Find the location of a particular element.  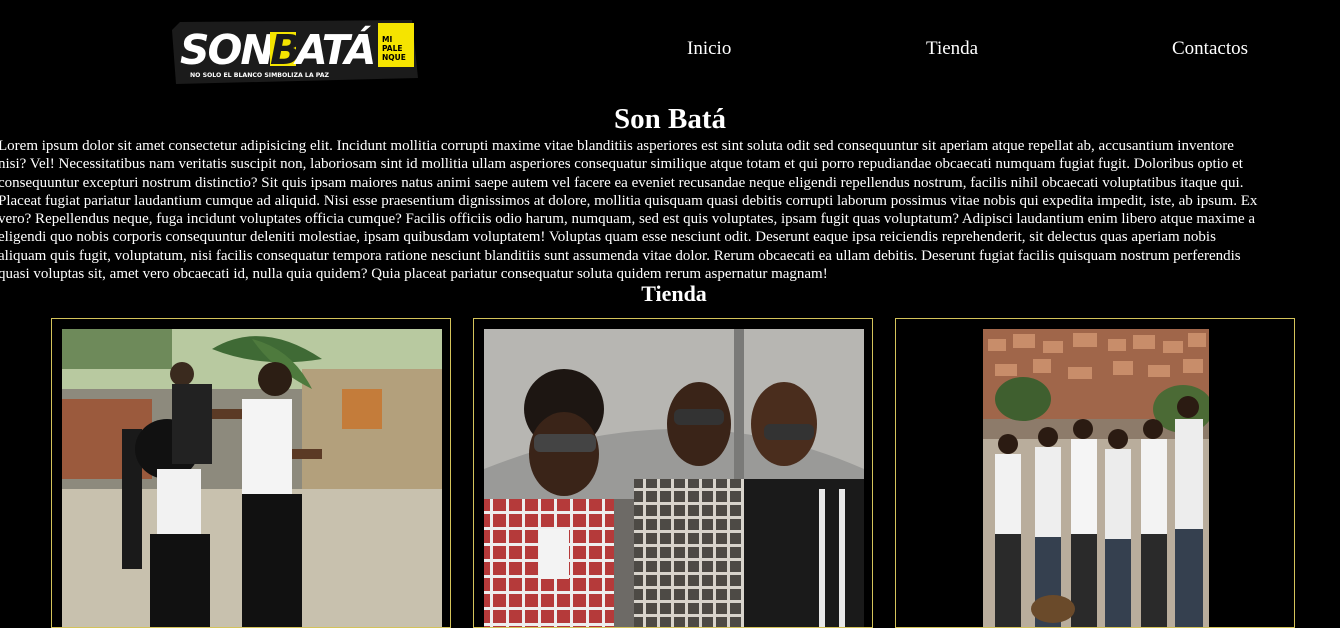

svg-text: PALE is located at coordinates (392, 48).